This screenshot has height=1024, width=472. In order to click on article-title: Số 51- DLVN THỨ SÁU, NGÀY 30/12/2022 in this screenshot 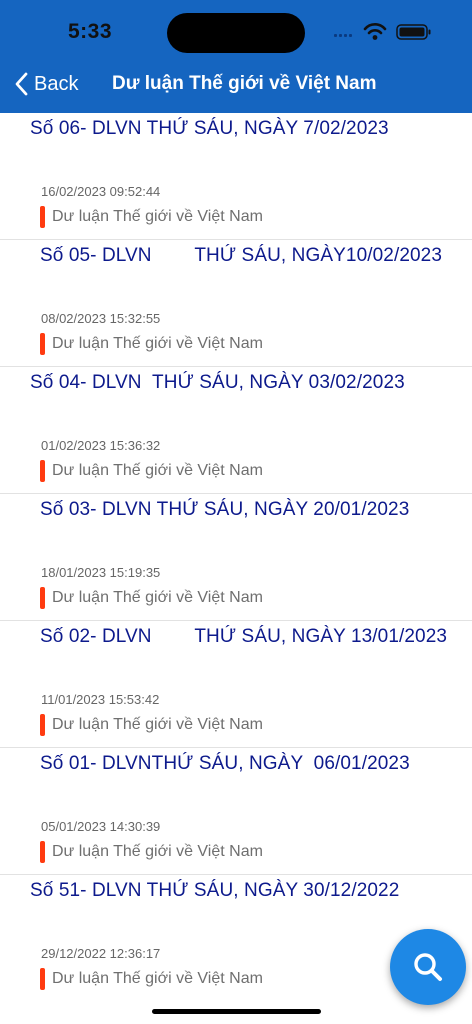, I will do `click(215, 890)`.